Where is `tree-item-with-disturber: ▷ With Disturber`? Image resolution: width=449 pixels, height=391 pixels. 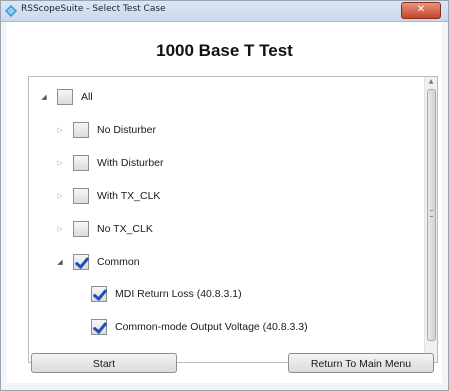 tree-item-with-disturber: ▷ With Disturber is located at coordinates (109, 163).